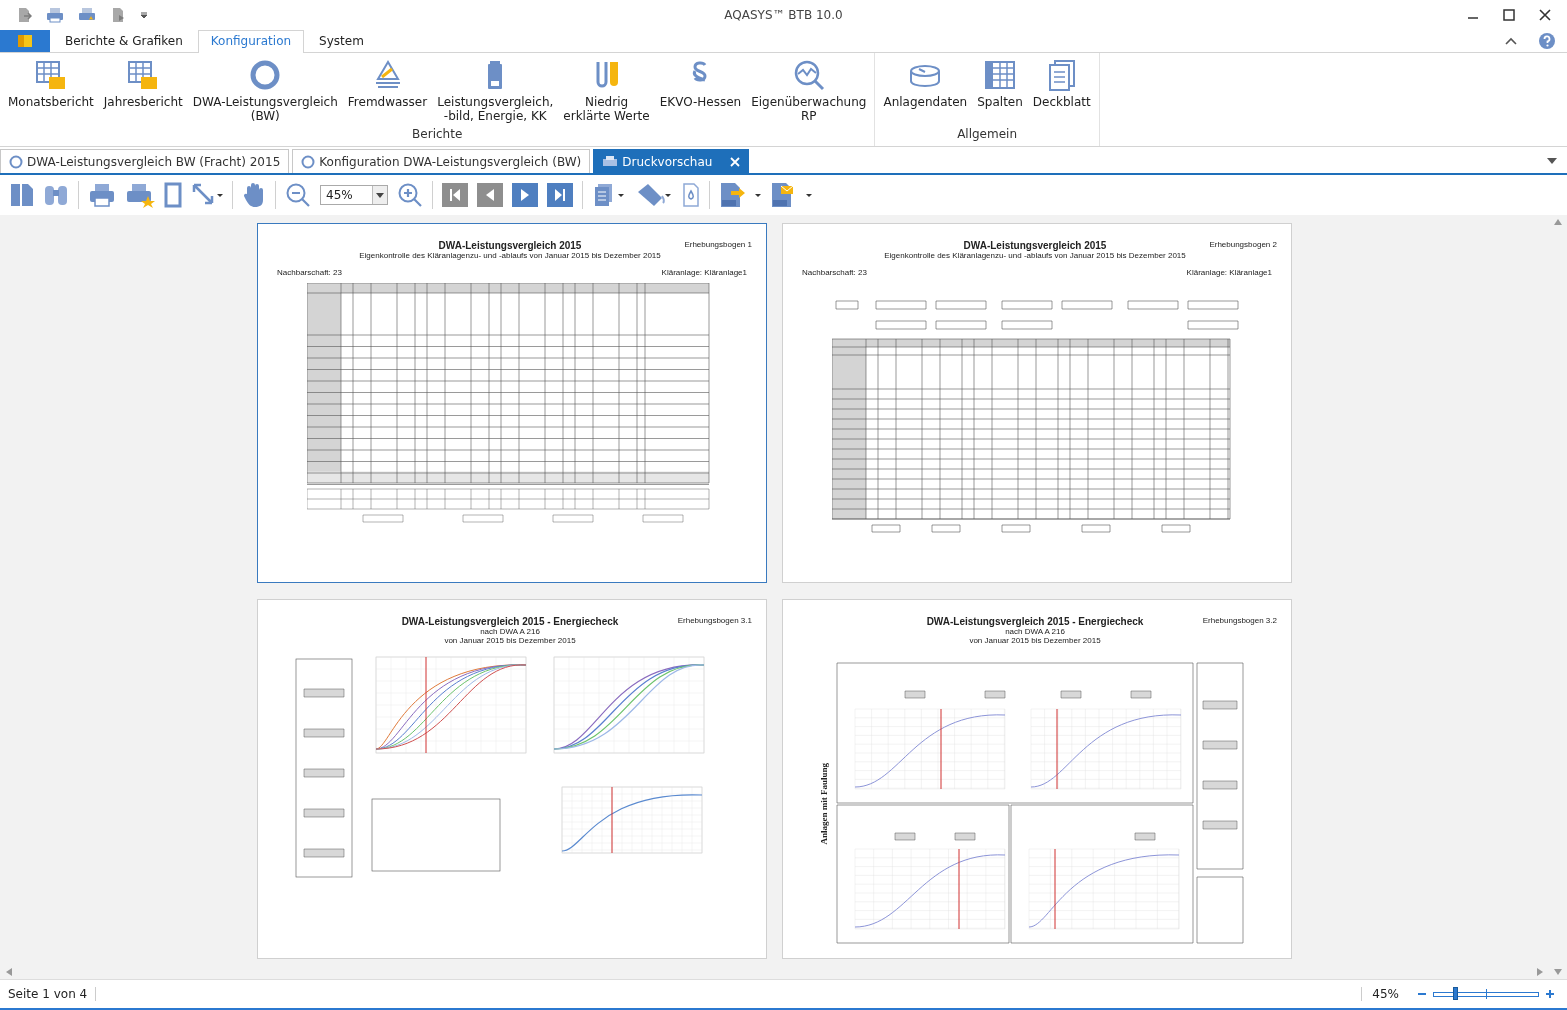 This screenshot has width=1567, height=1010. What do you see at coordinates (824, 804) in the screenshot?
I see `side-label: Anlagen mit Faulung` at bounding box center [824, 804].